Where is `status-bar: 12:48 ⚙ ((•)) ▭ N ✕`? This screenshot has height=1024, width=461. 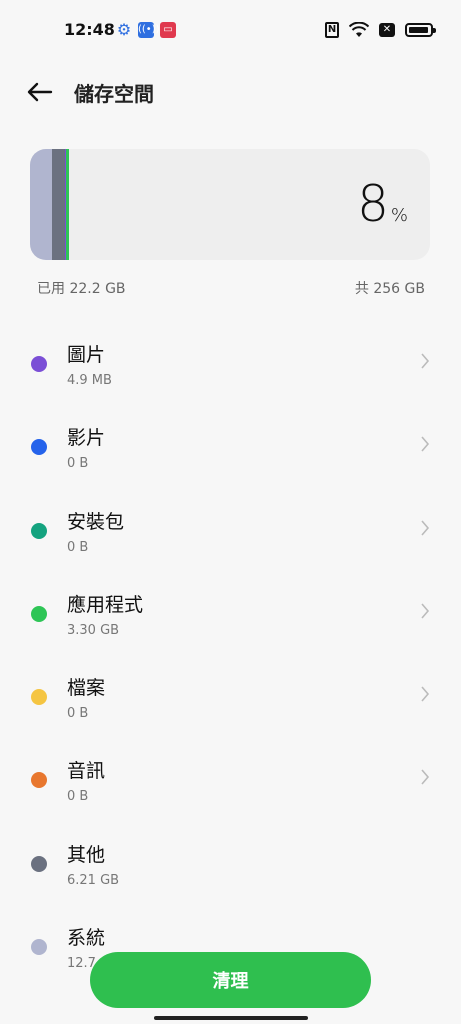 status-bar: 12:48 ⚙ ((•)) ▭ N ✕ is located at coordinates (230, 30).